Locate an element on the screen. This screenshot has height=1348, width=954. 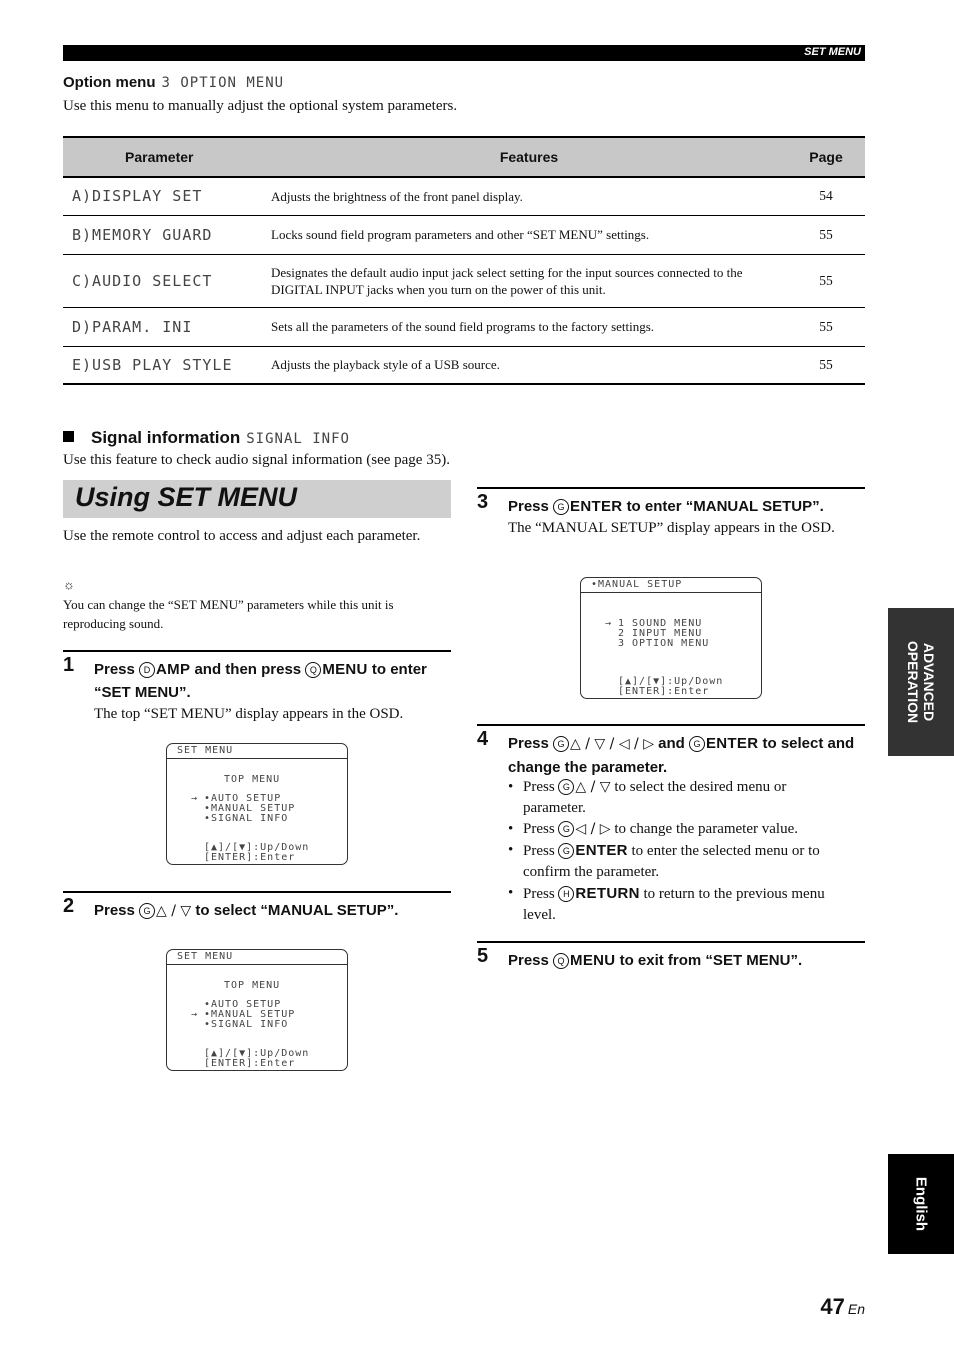
page-cell: 54 is located at coordinates (826, 196).